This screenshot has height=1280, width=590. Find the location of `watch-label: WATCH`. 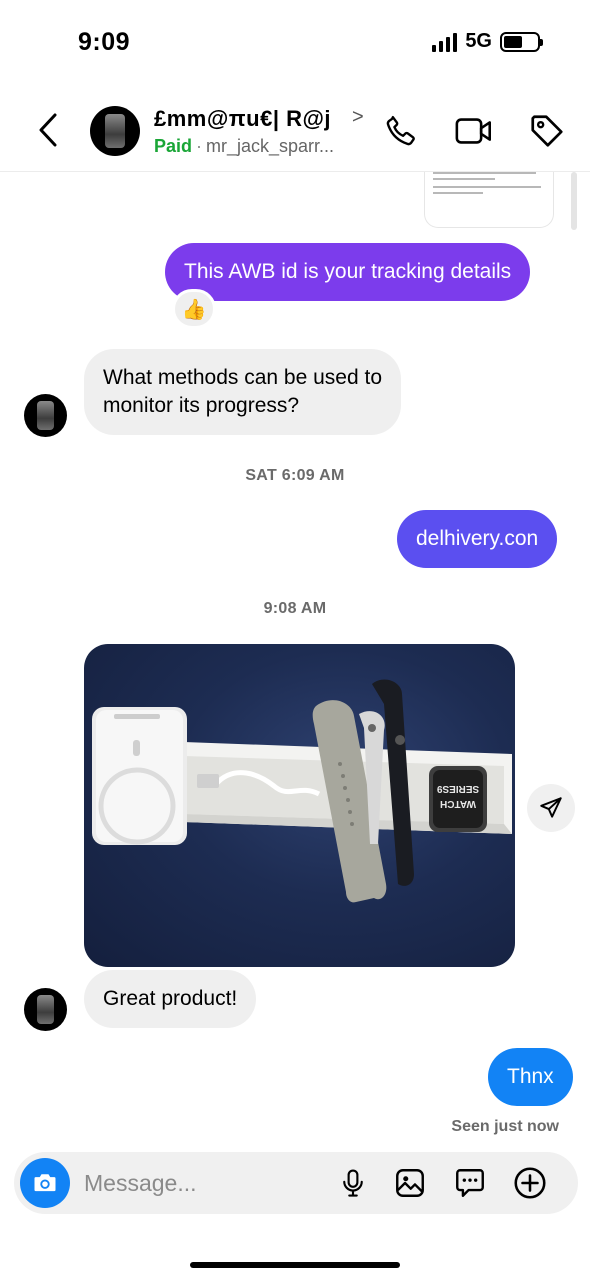

watch-label: WATCH is located at coordinates (458, 803).